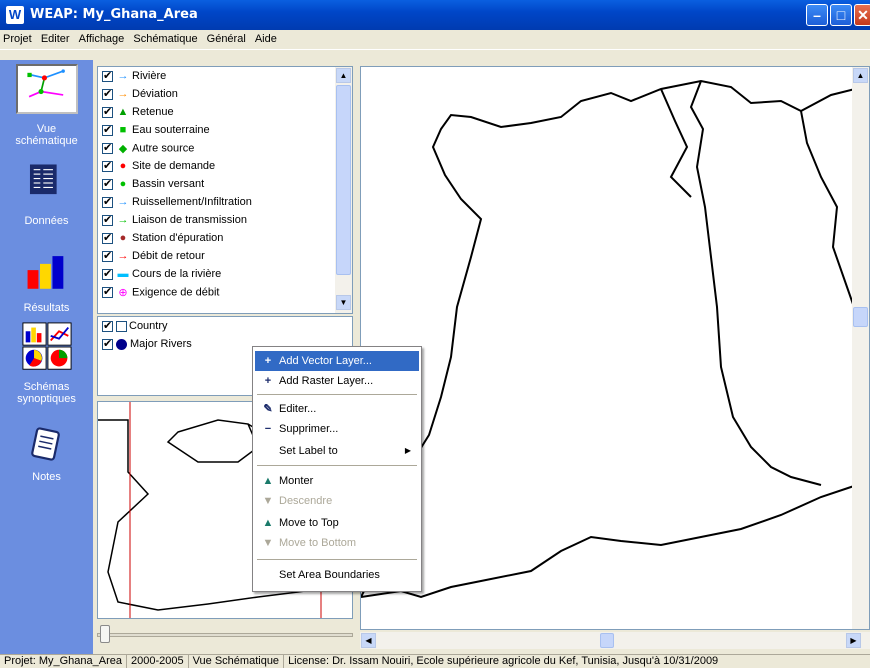 The image size is (870, 668). What do you see at coordinates (15, 15) in the screenshot?
I see `weap-app-icon: W` at bounding box center [15, 15].